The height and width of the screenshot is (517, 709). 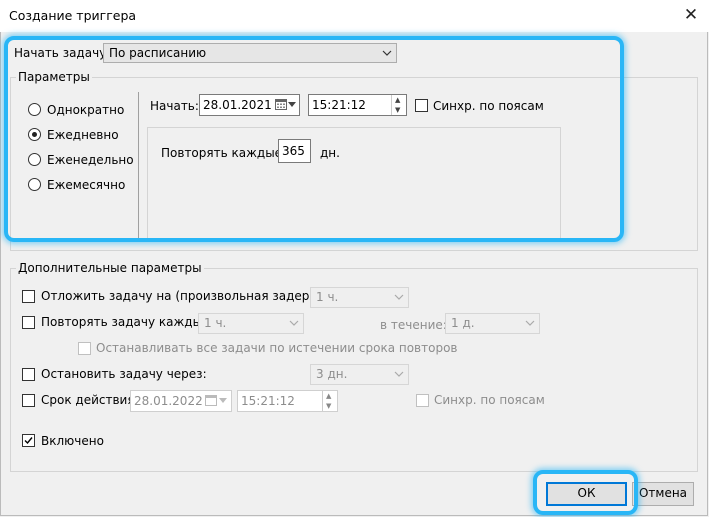 I want to click on delay-select: 1 ч., so click(x=359, y=297).